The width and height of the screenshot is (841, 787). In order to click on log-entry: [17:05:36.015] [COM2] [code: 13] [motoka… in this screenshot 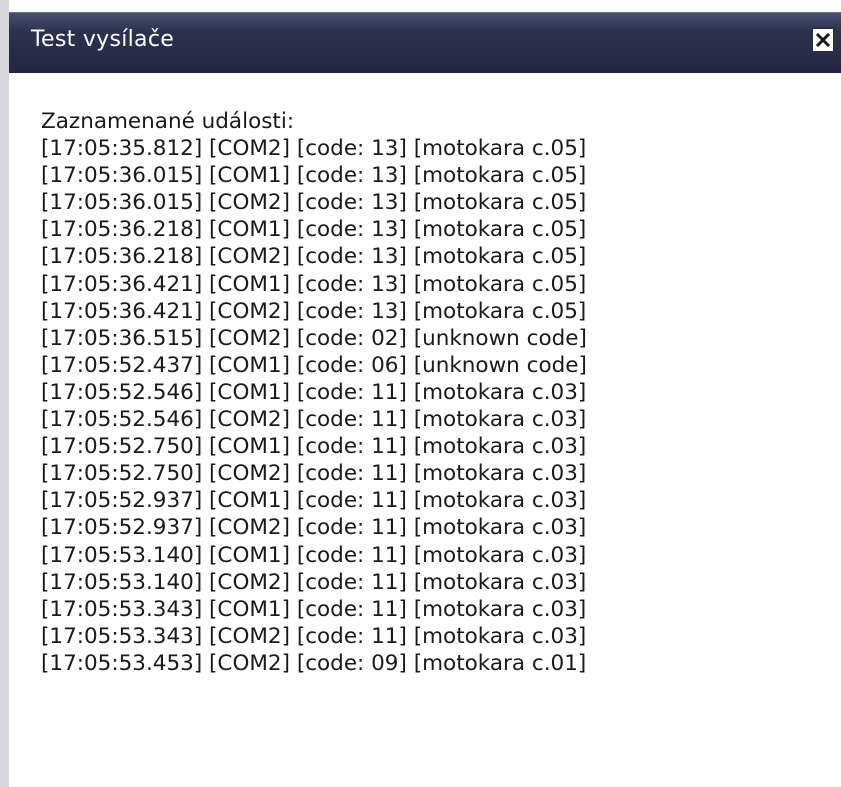, I will do `click(314, 203)`.